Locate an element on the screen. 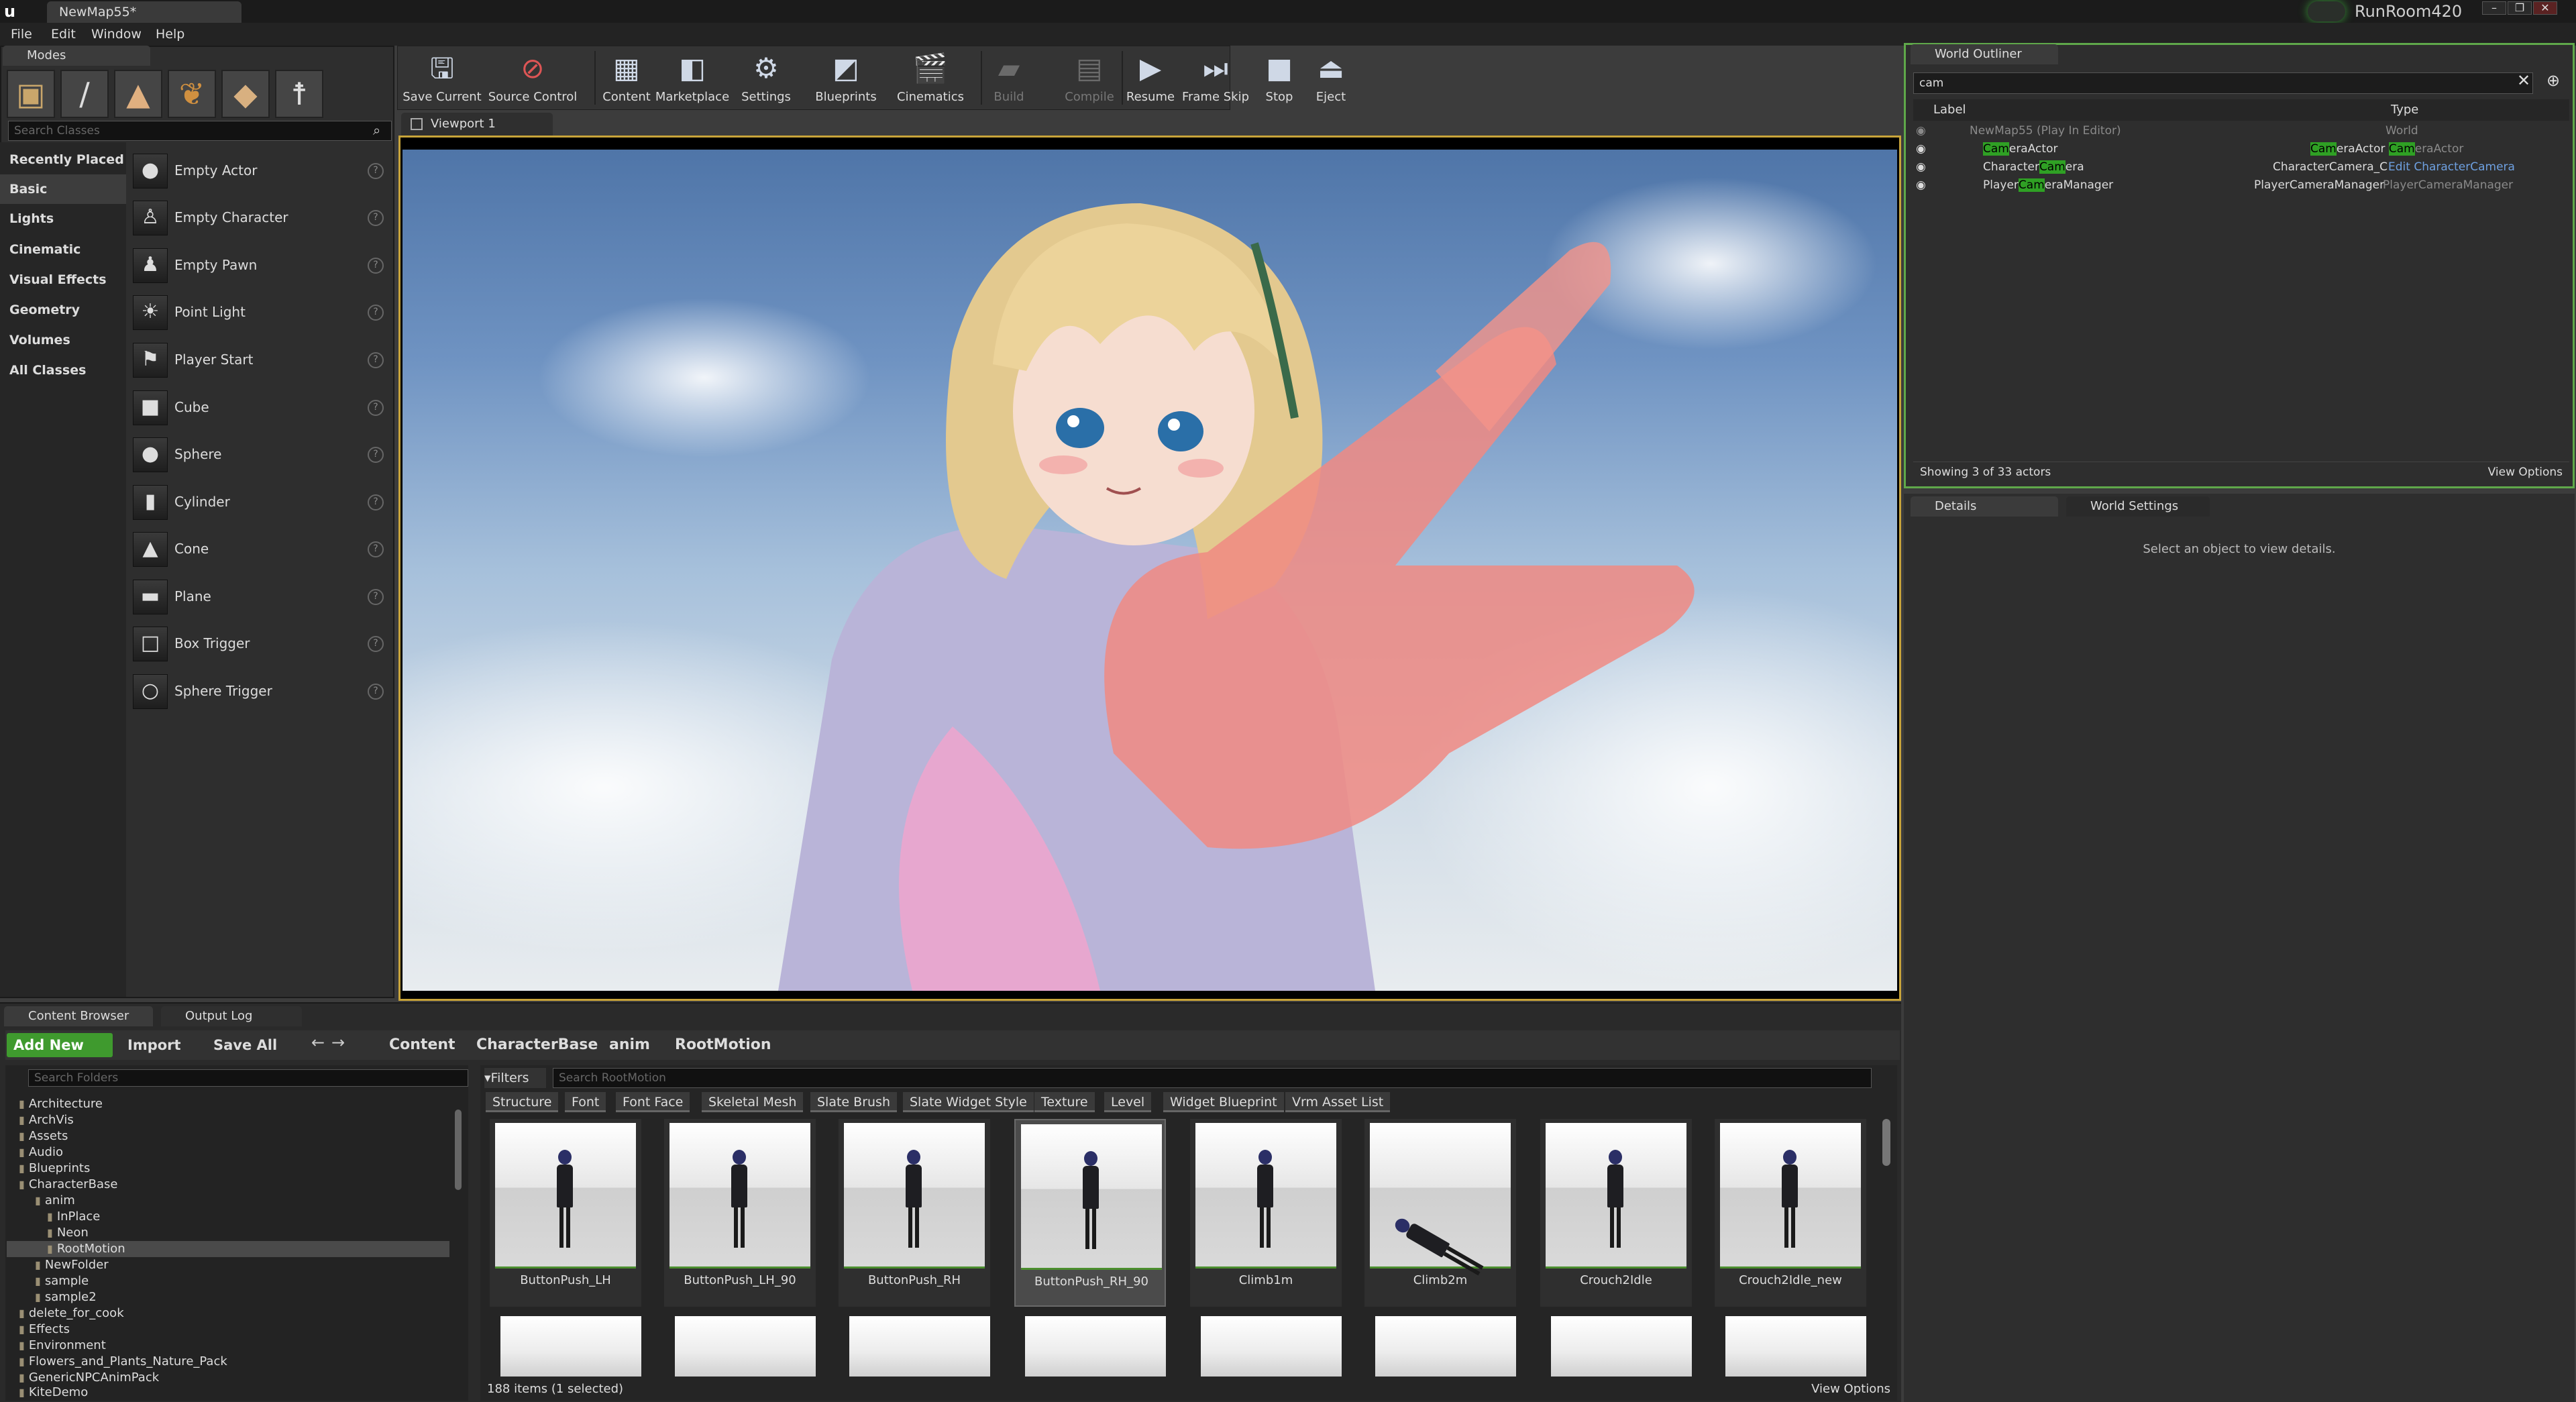 The width and height of the screenshot is (2576, 1402). folder-item: Audio is located at coordinates (41, 1153).